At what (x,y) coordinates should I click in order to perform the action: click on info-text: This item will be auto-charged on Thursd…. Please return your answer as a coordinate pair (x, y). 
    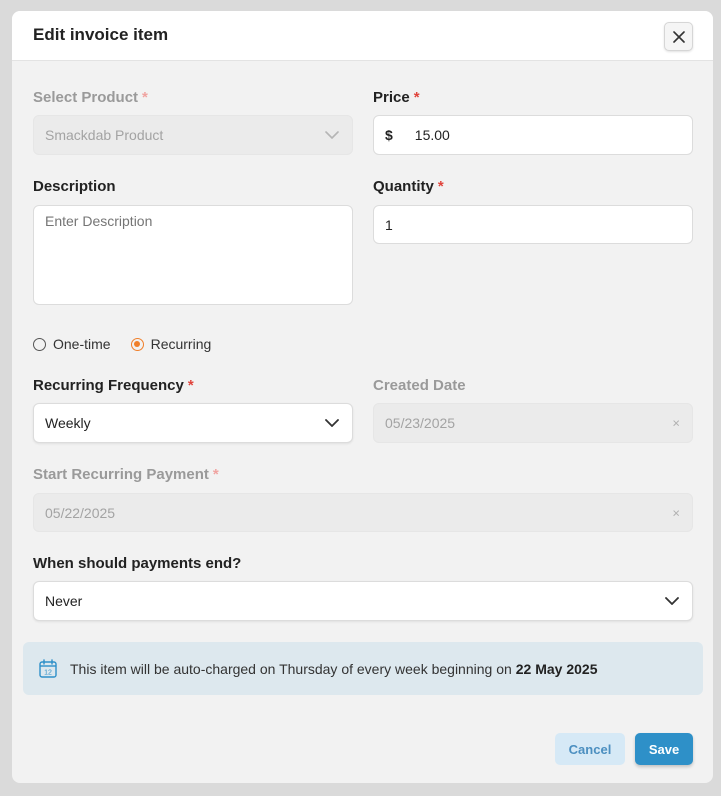
    Looking at the image, I should click on (334, 669).